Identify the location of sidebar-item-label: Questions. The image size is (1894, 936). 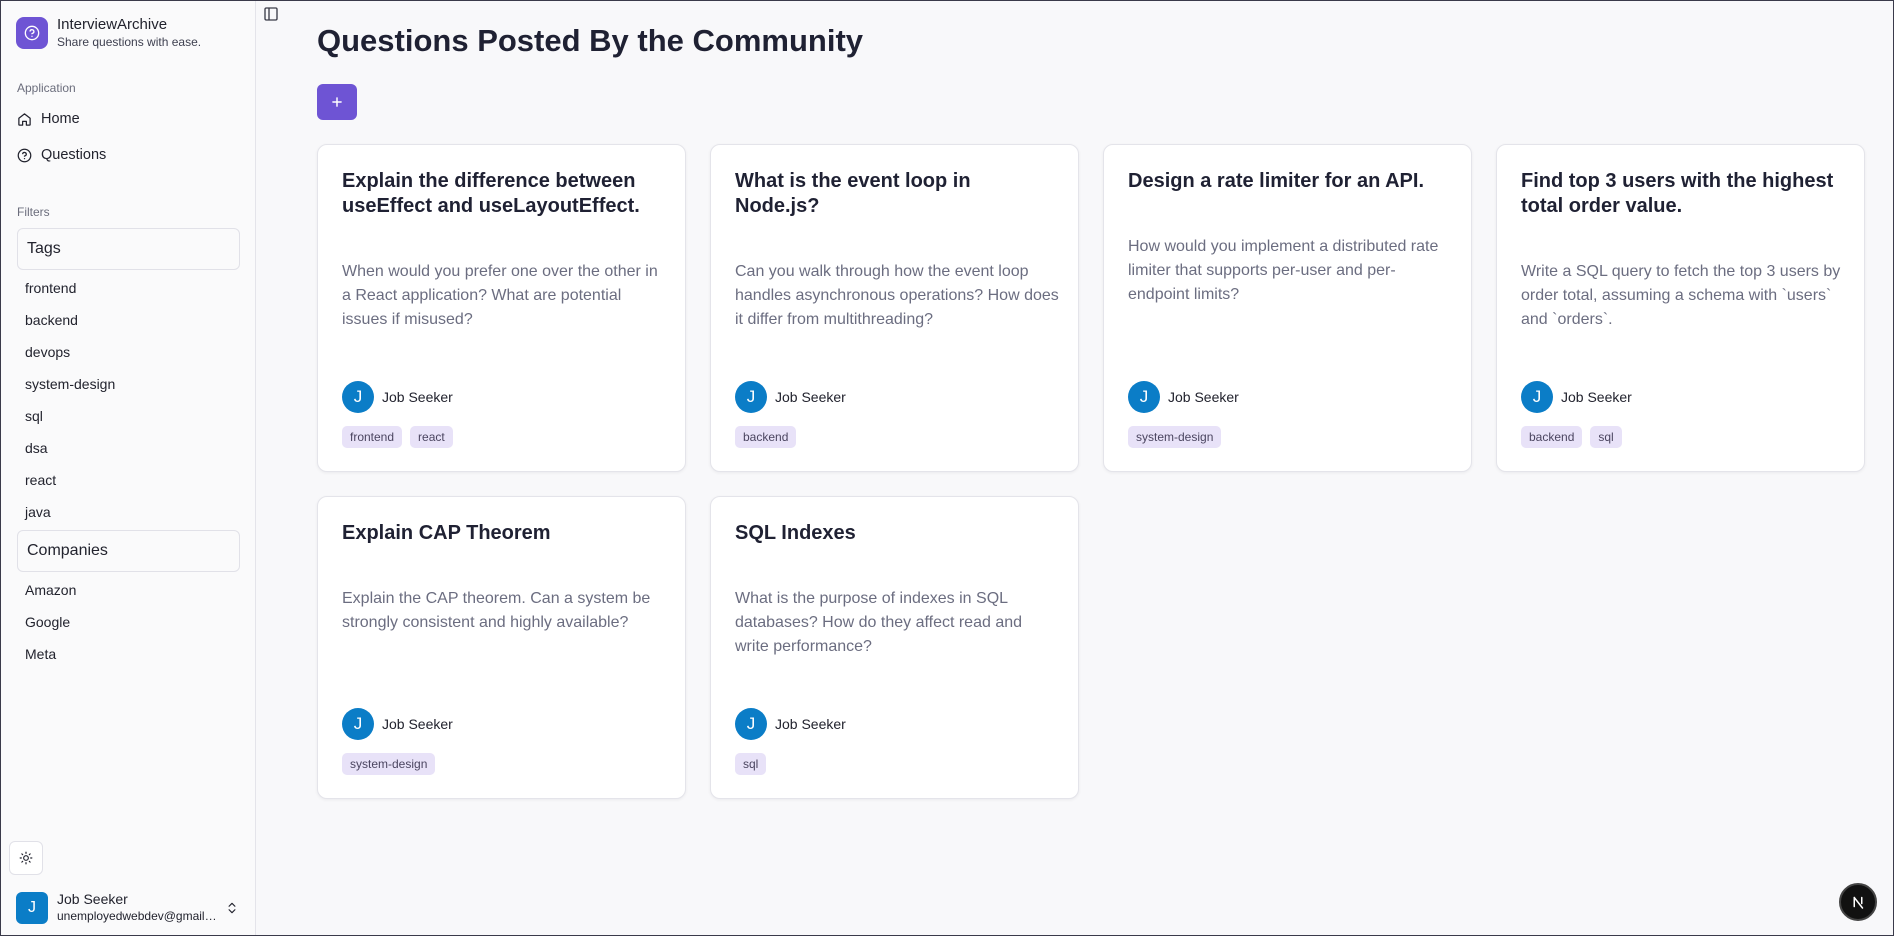
(74, 155).